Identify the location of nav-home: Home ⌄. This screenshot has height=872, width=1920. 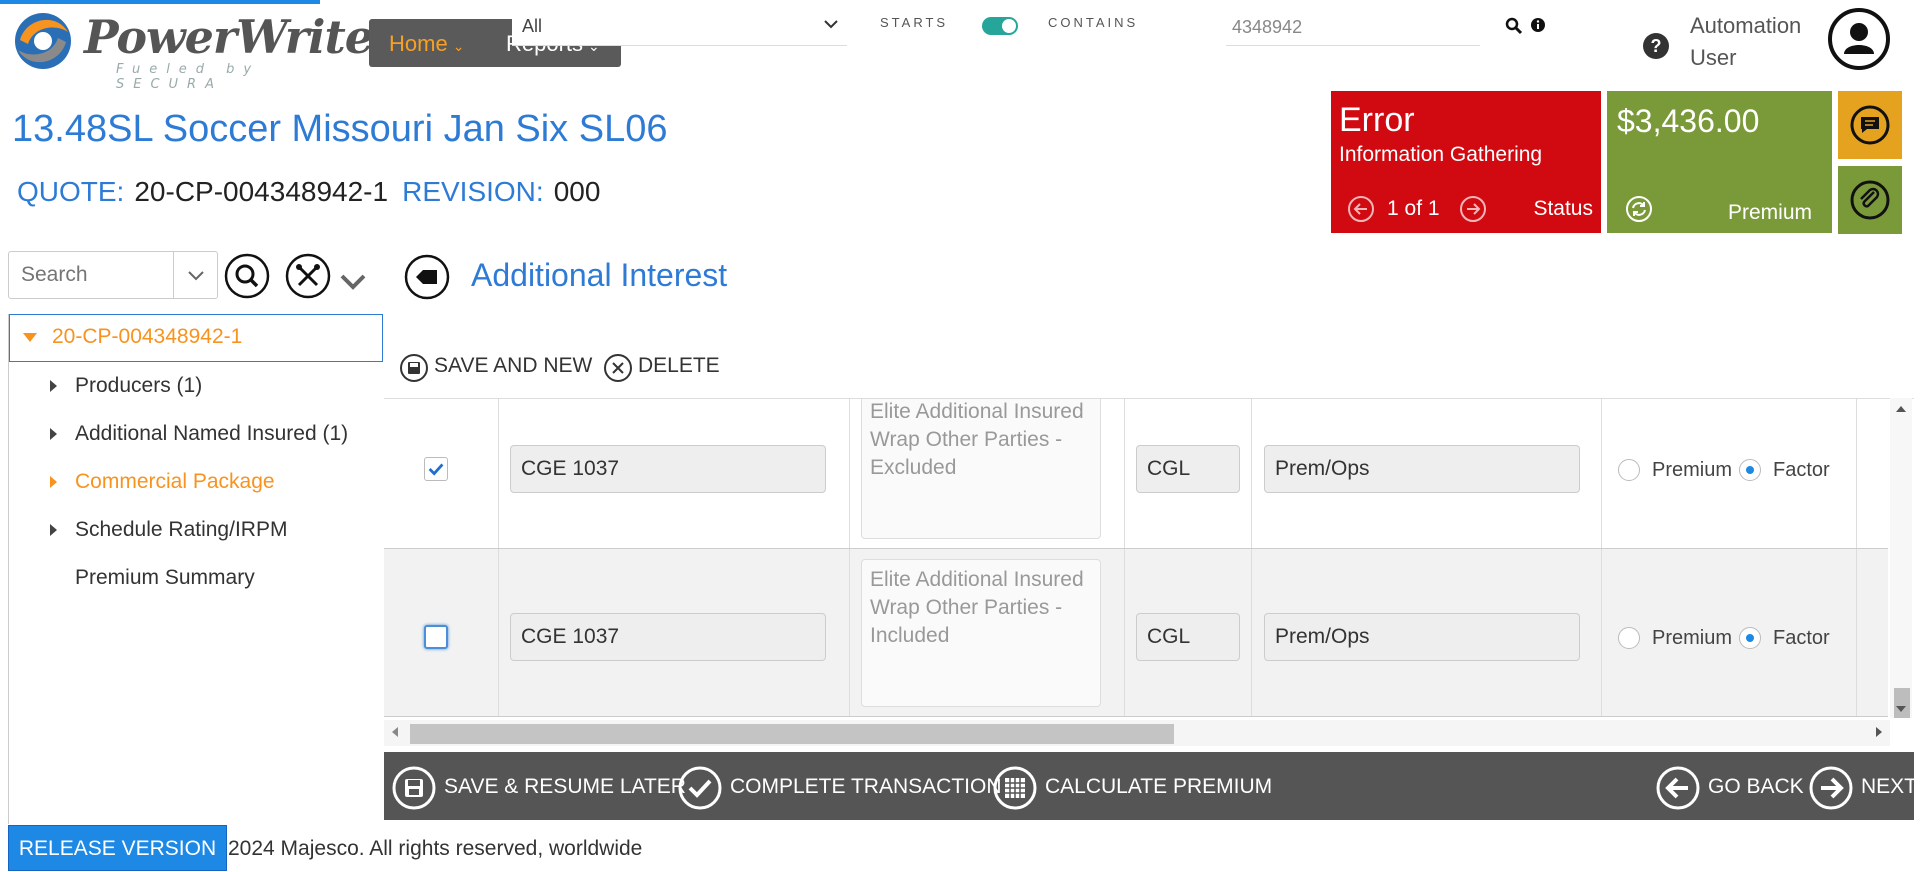
(426, 44).